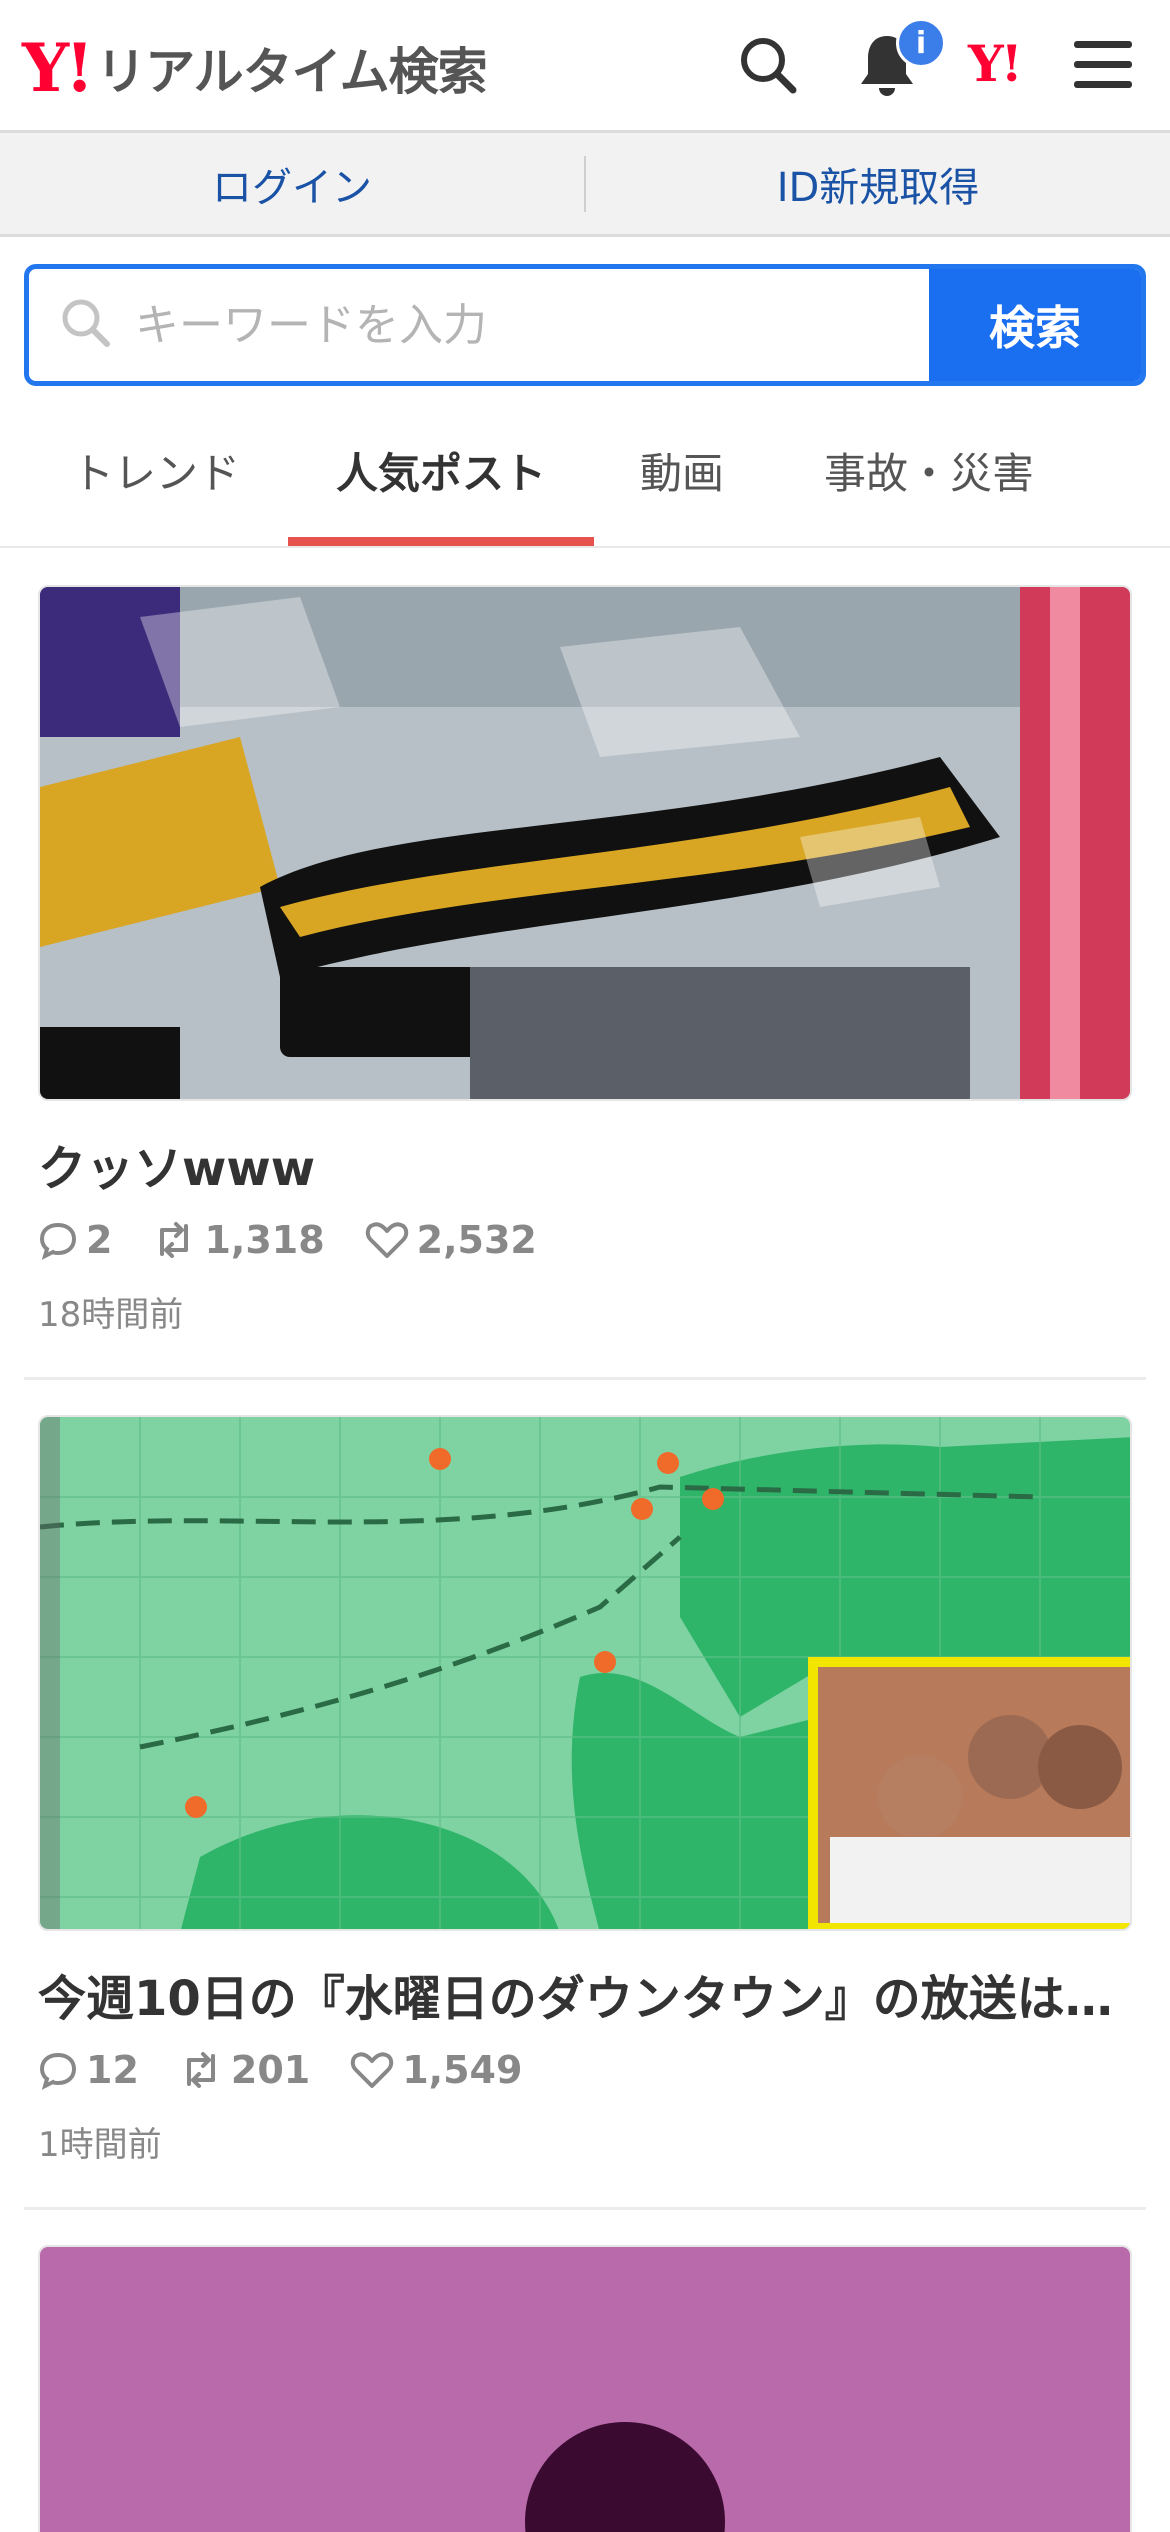 Image resolution: width=1170 pixels, height=2532 pixels. Describe the element at coordinates (156, 494) in the screenshot. I see `tab-trend: トレンド` at that location.